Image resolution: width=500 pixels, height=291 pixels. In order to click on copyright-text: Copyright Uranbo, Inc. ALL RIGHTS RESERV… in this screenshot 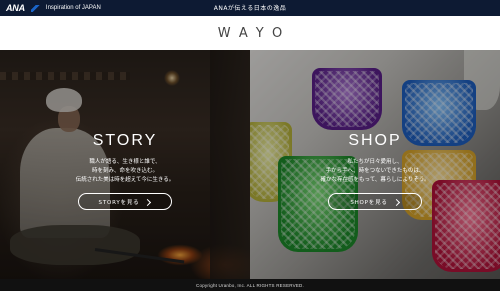, I will do `click(250, 285)`.